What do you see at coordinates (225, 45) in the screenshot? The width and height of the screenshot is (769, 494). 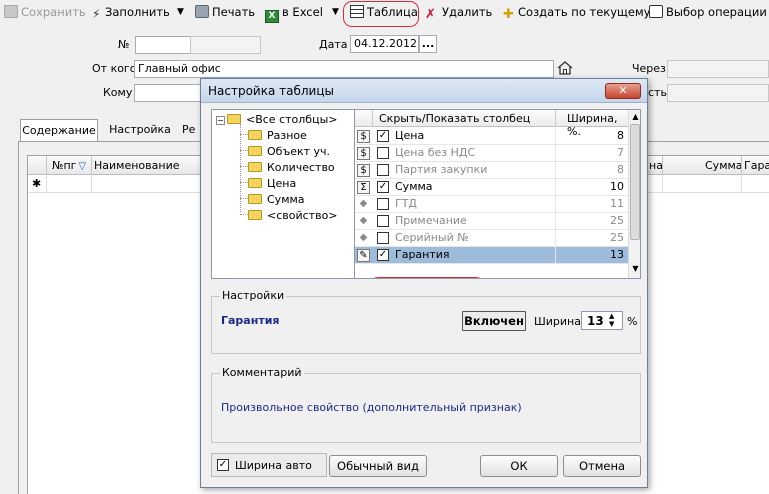 I see `number-suffix-field` at bounding box center [225, 45].